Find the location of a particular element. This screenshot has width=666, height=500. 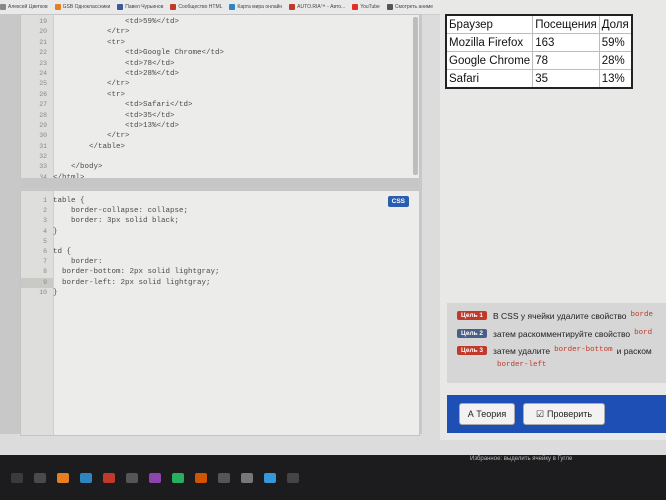

table-row: Mozilla Firefox 163 59% is located at coordinates (538, 42).